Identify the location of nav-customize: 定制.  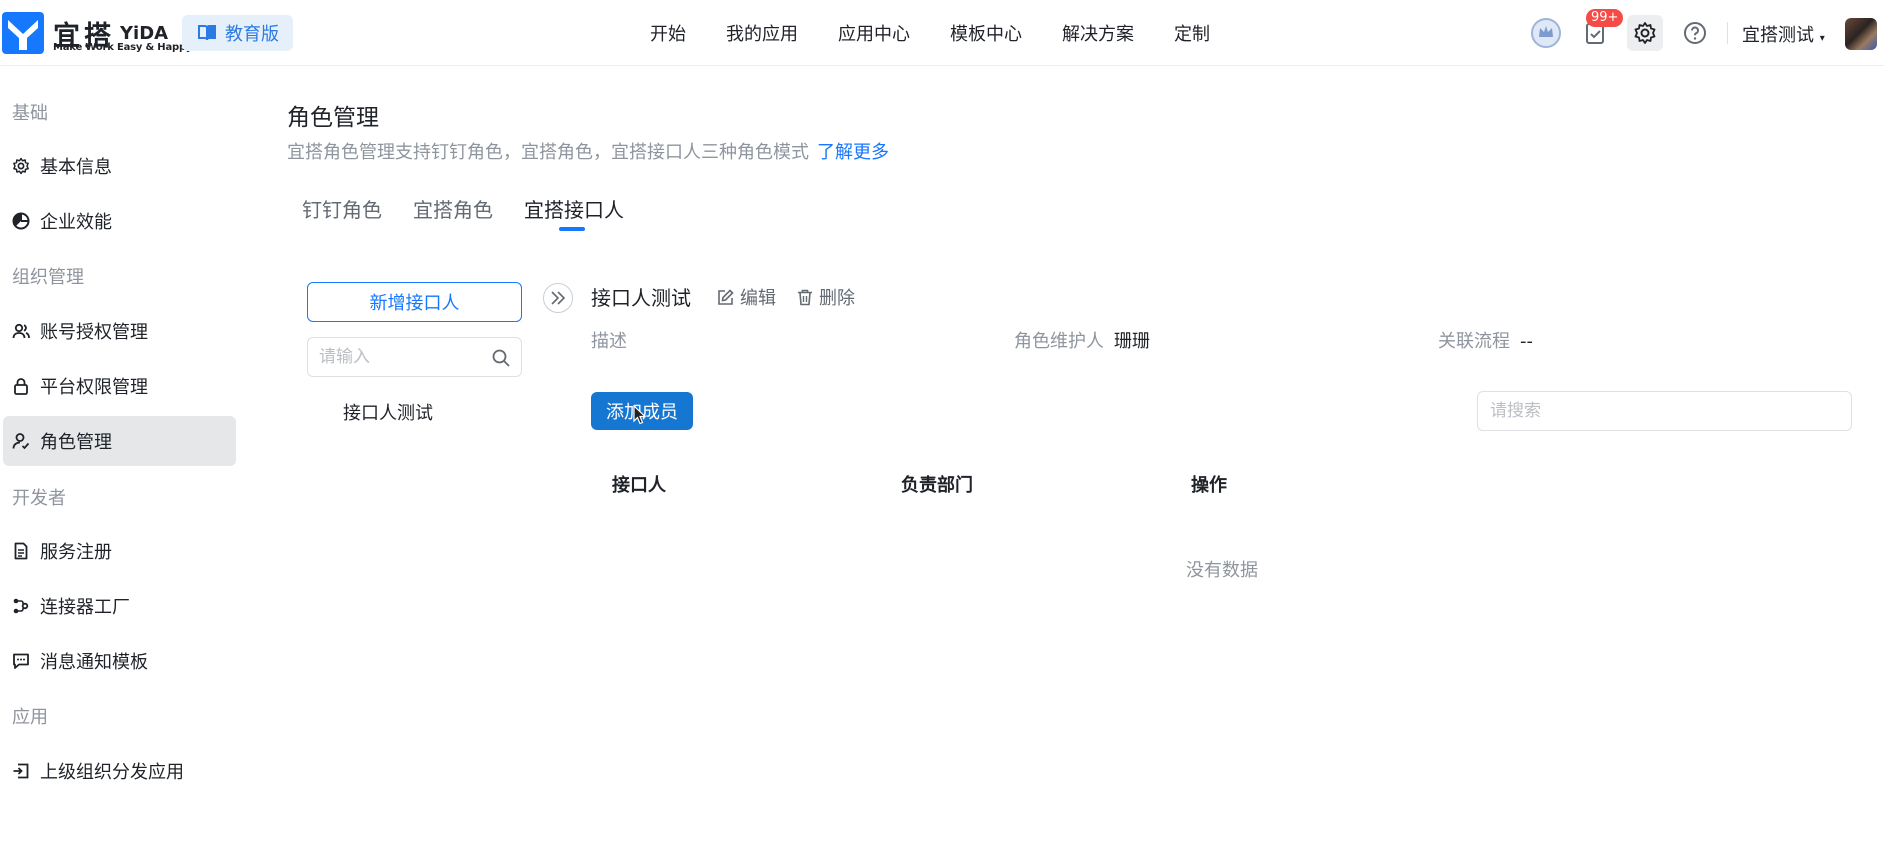
(1192, 33).